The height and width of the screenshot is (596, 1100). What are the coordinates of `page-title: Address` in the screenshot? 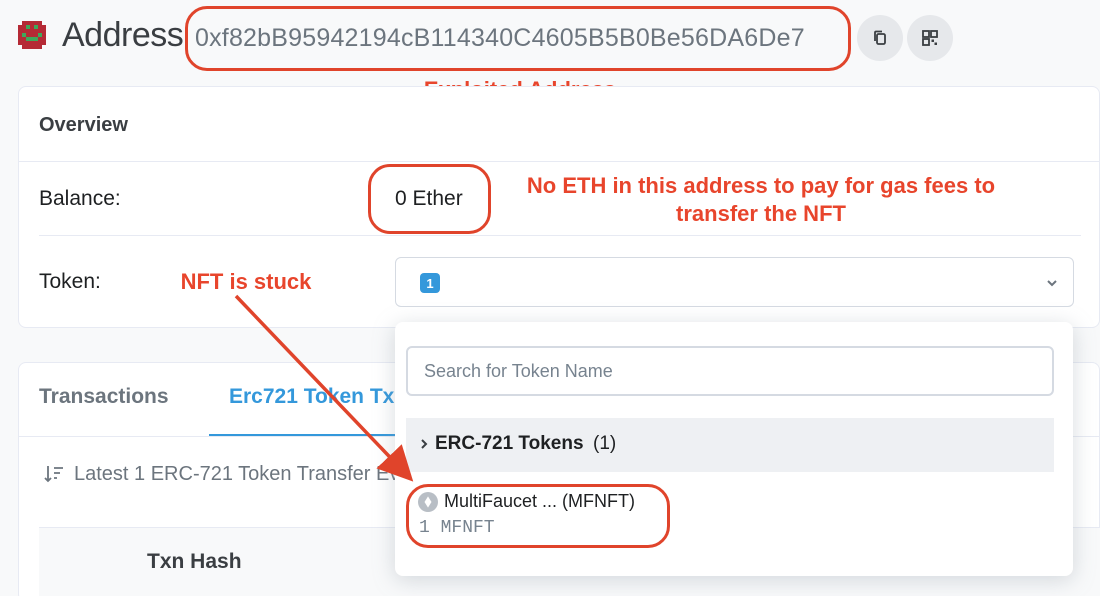 It's located at (123, 35).